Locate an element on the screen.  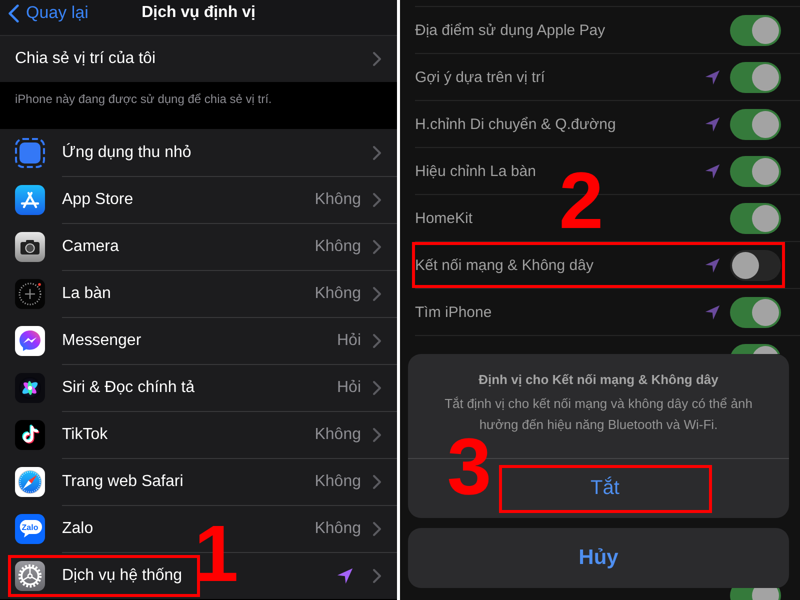
screen-title: Dịch vụ định vị is located at coordinates (199, 13).